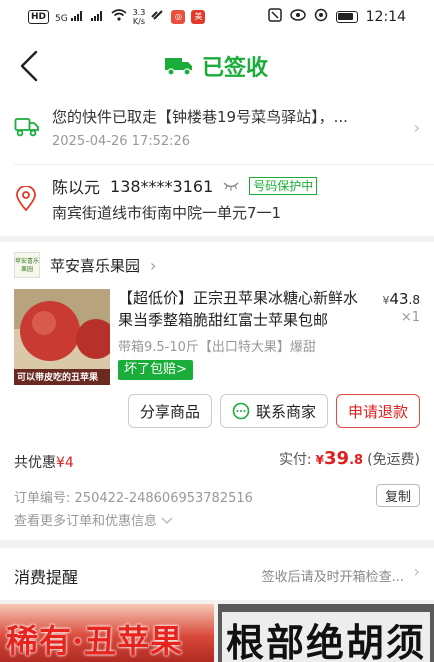 The width and height of the screenshot is (434, 662). I want to click on chat-icon, so click(241, 411).